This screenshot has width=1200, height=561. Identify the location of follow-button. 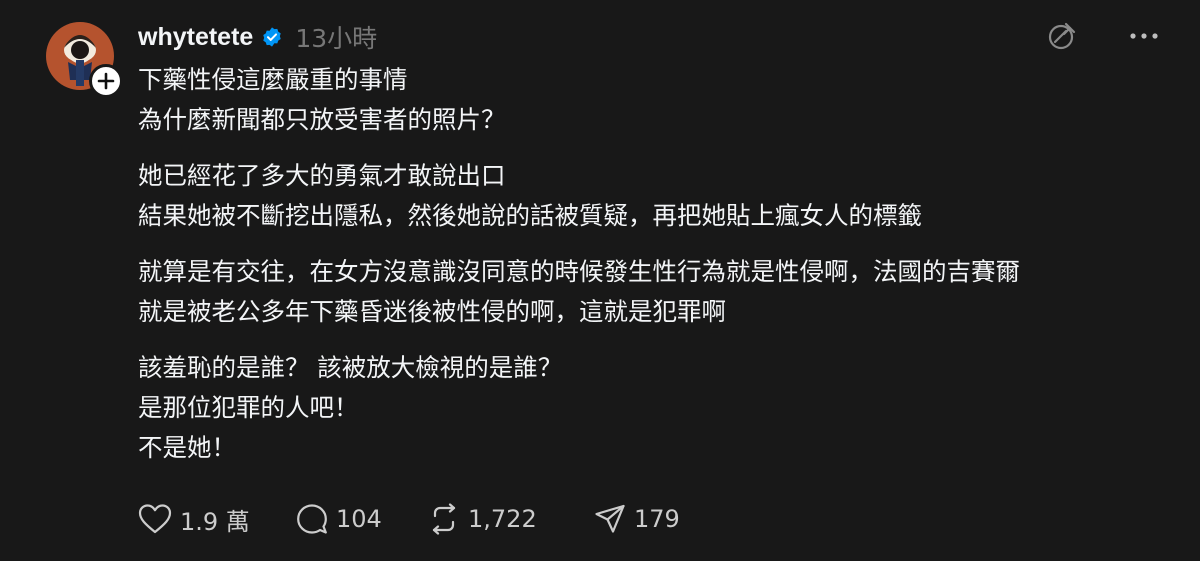
(106, 81).